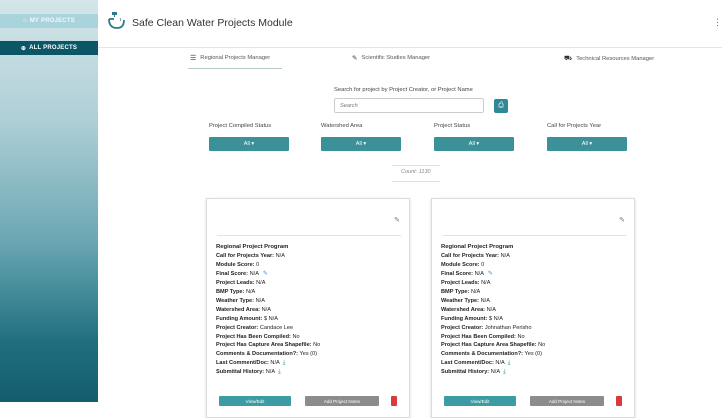 The image size is (722, 418). I want to click on vertical-dots-icon: ⋮, so click(717, 22).